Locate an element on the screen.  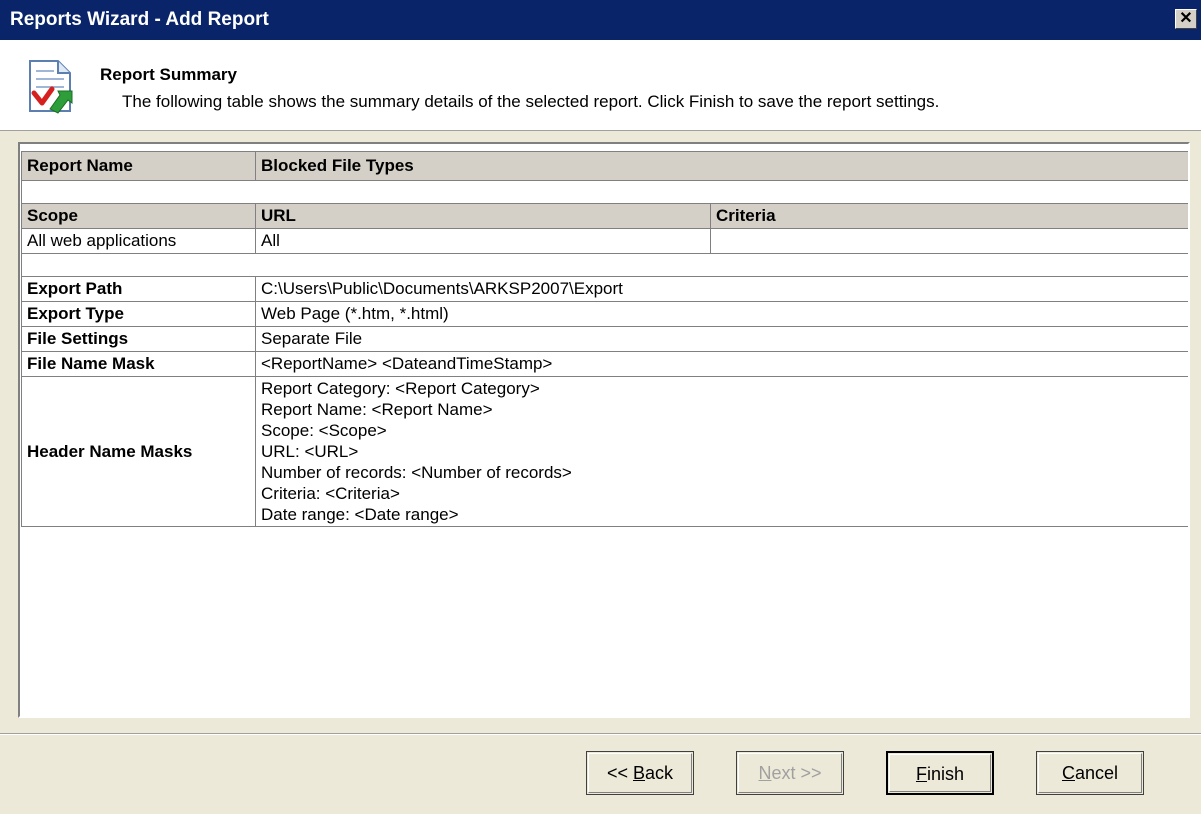
back-prefix: << is located at coordinates (619, 773).